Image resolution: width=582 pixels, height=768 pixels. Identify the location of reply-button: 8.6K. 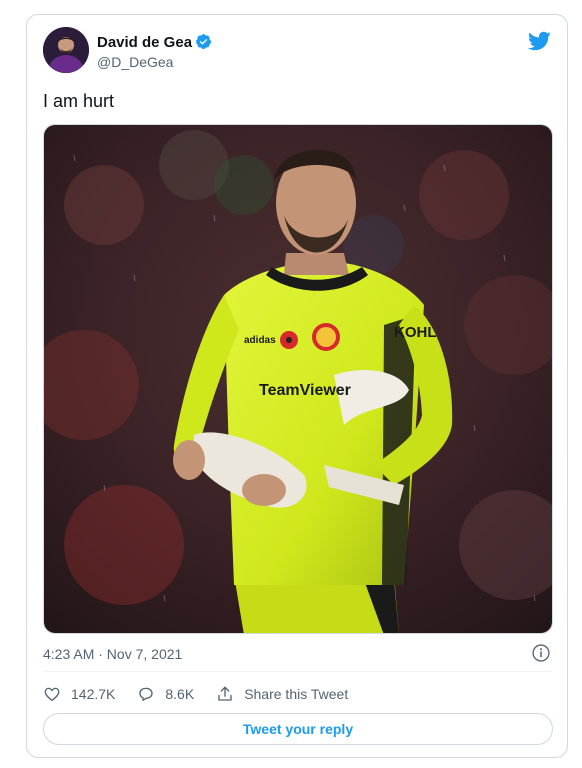
(165, 694).